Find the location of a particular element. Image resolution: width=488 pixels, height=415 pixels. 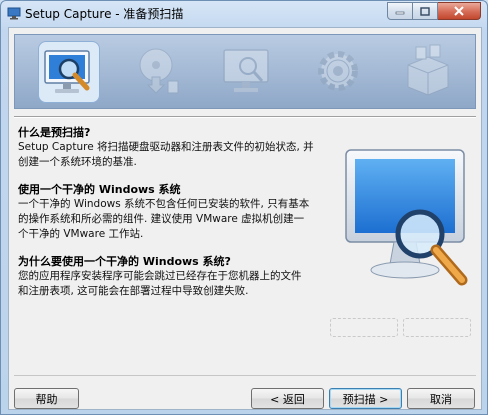

section-text-line: 创建一个系统环境的基准. is located at coordinates (77, 162).